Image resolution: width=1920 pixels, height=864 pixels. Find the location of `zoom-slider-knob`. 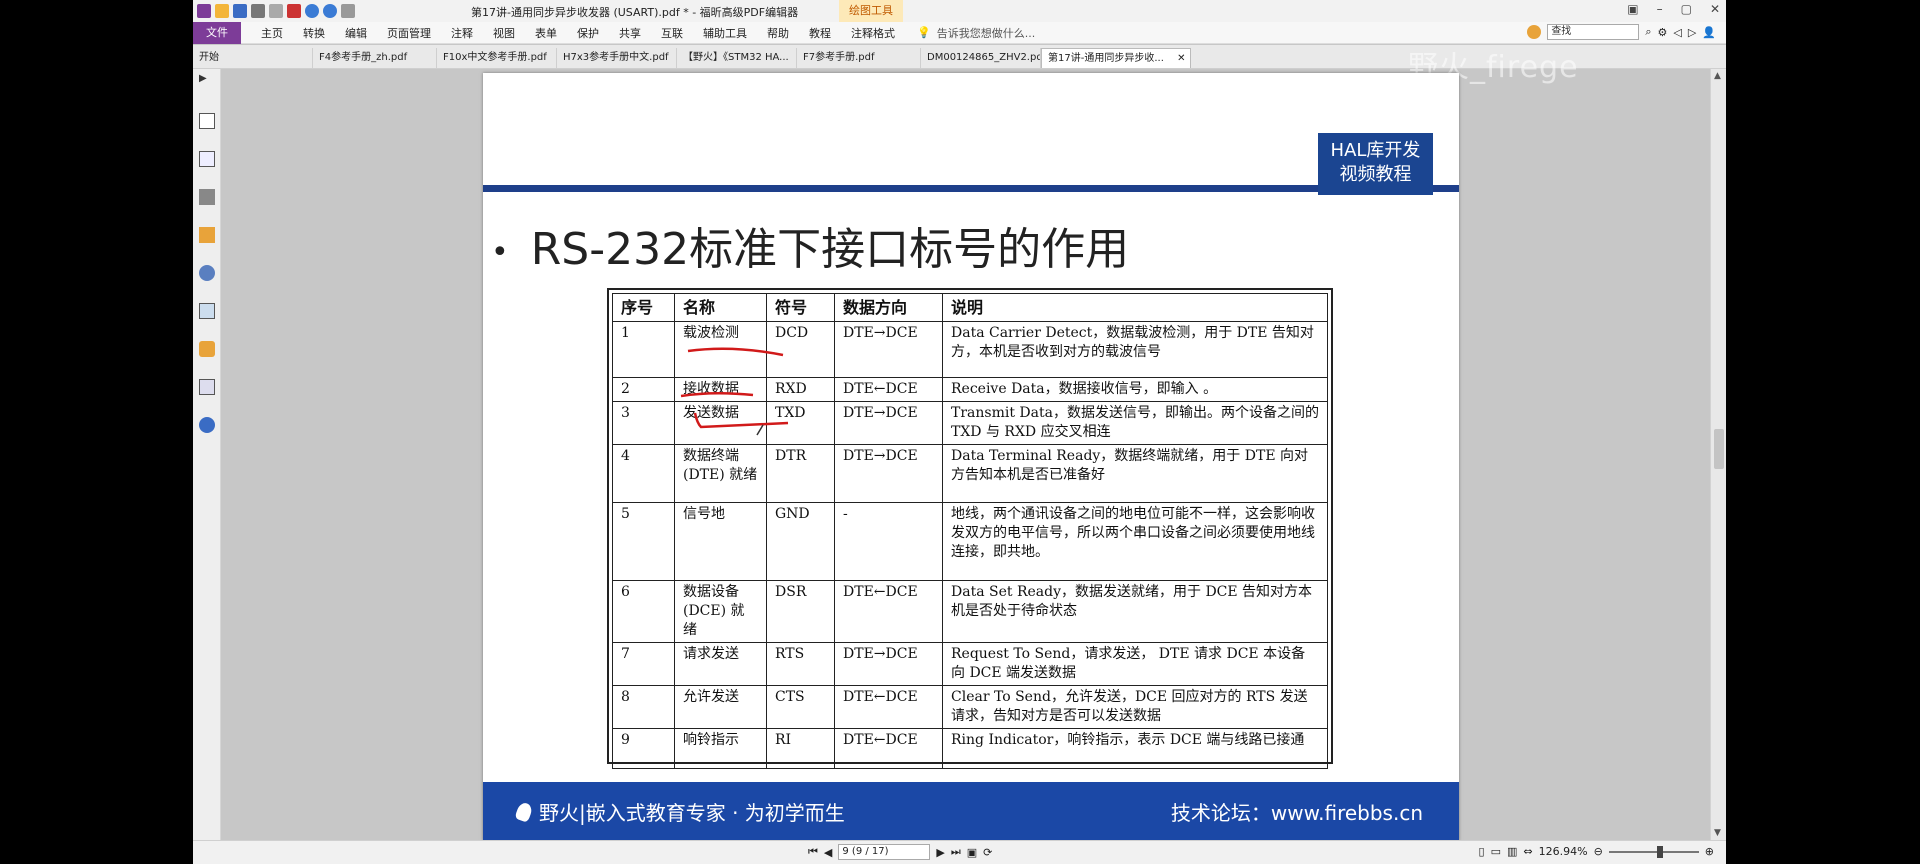

zoom-slider-knob is located at coordinates (1659, 851).